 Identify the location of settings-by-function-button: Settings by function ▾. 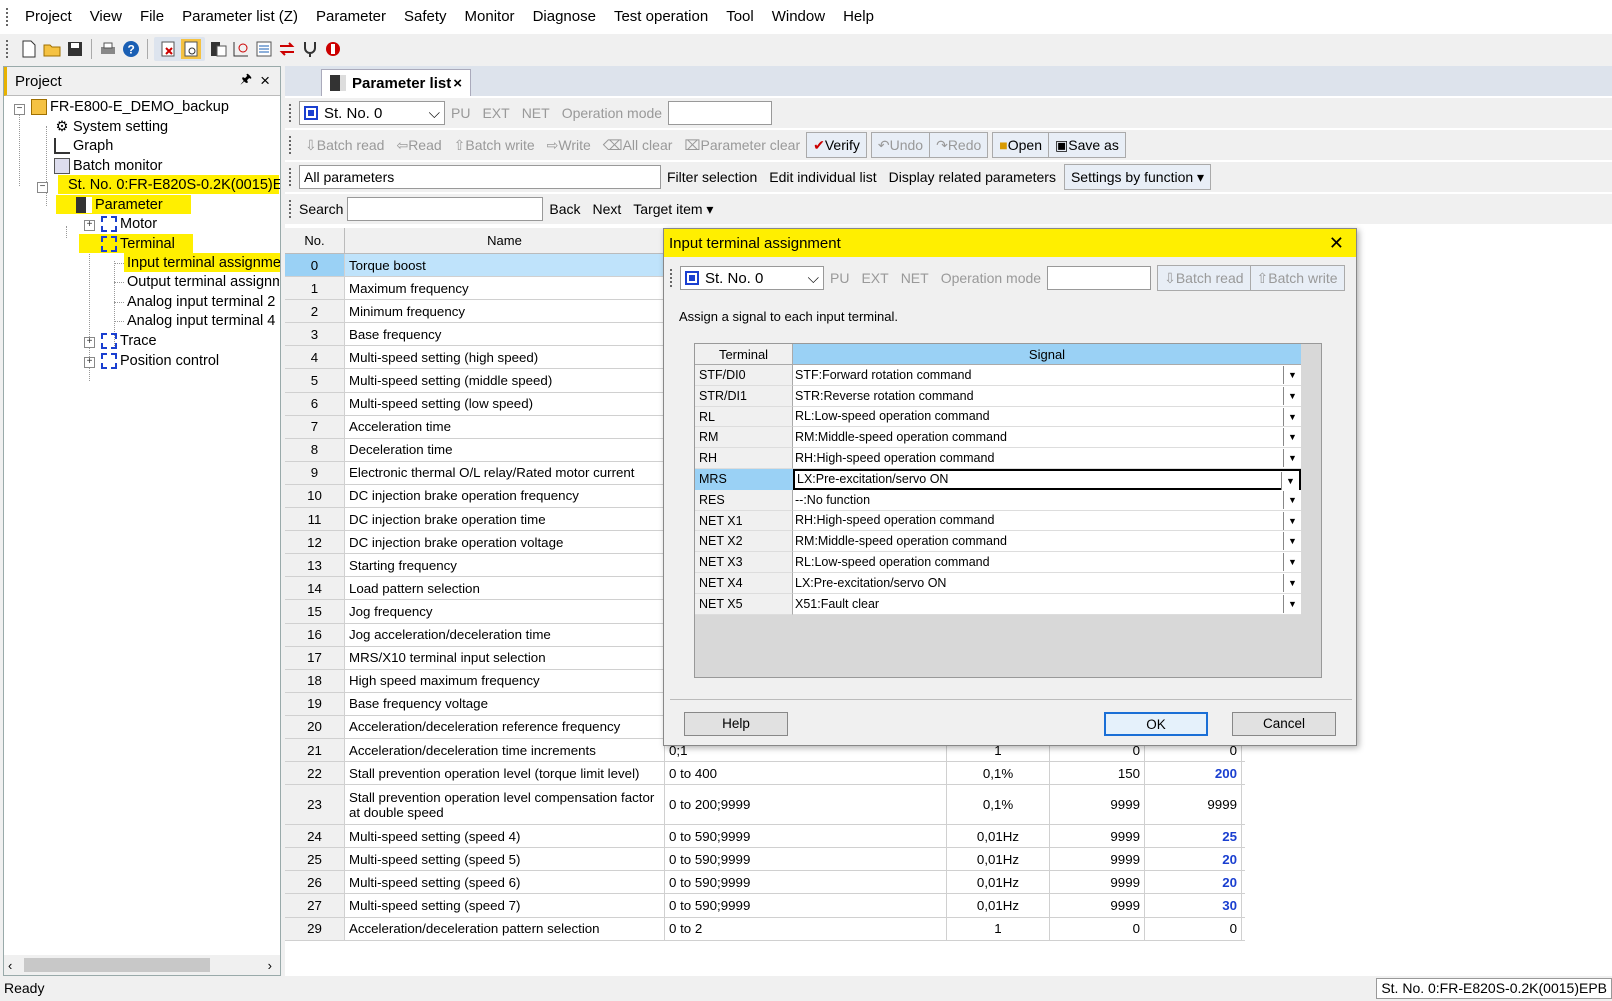
(1137, 177).